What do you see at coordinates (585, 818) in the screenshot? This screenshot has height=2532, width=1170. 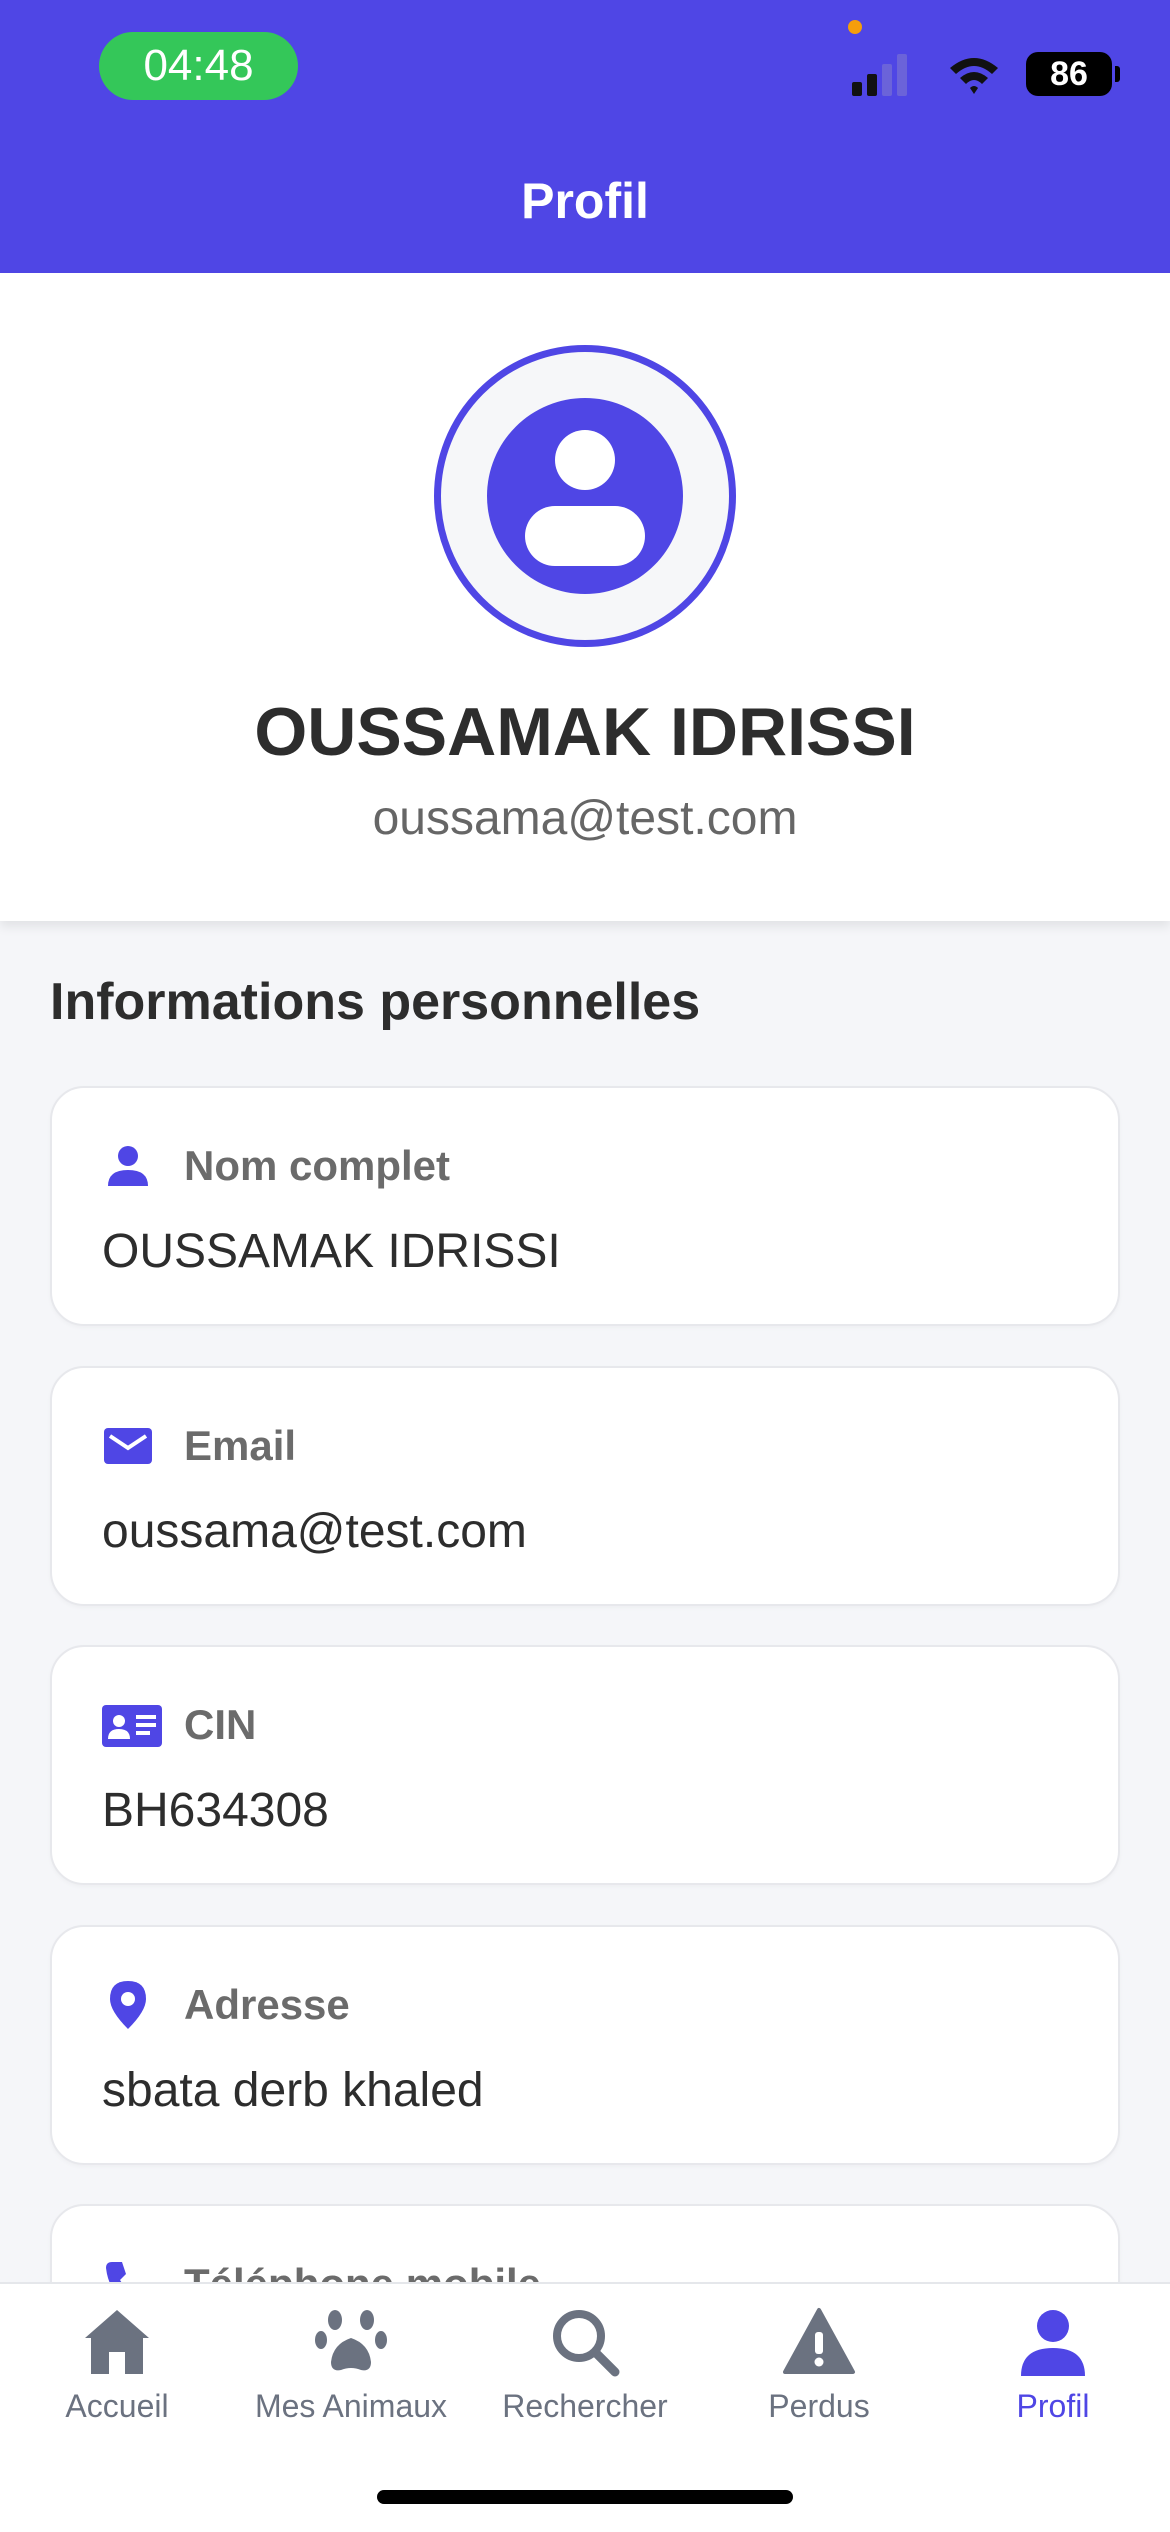 I see `profile-email: oussama@test.com` at bounding box center [585, 818].